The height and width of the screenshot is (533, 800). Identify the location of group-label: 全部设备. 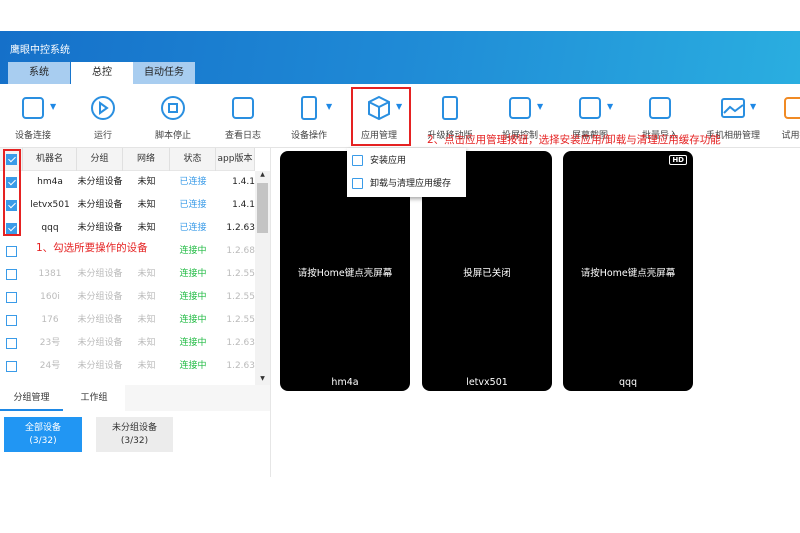
(42, 428).